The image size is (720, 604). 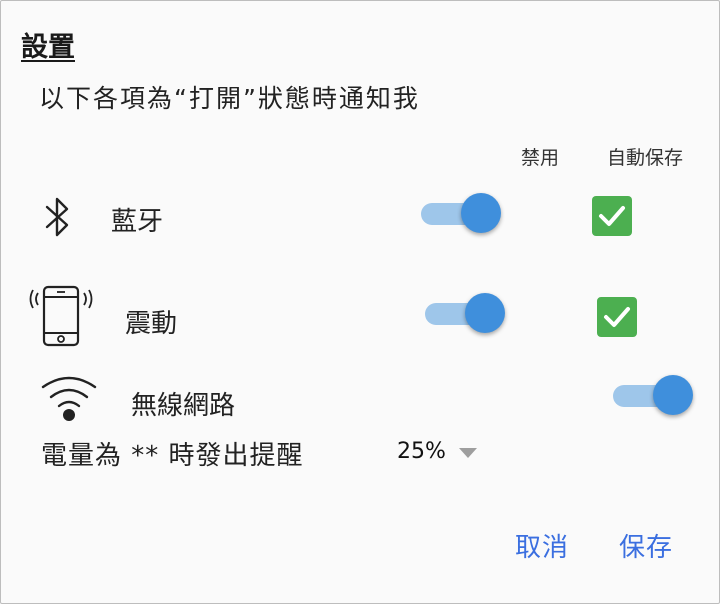 What do you see at coordinates (468, 453) in the screenshot?
I see `dropdown-caret-icon` at bounding box center [468, 453].